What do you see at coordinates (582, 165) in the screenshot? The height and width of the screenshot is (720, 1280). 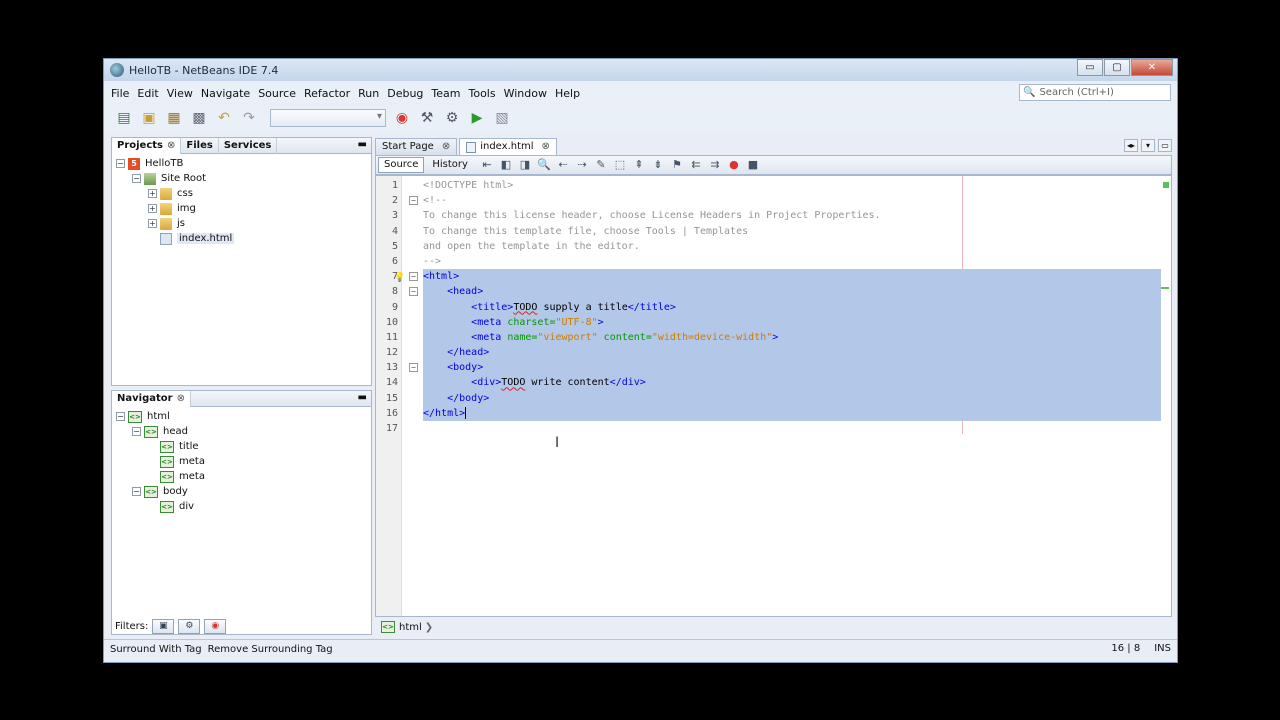 I see `find-next-icon: ⇢` at bounding box center [582, 165].